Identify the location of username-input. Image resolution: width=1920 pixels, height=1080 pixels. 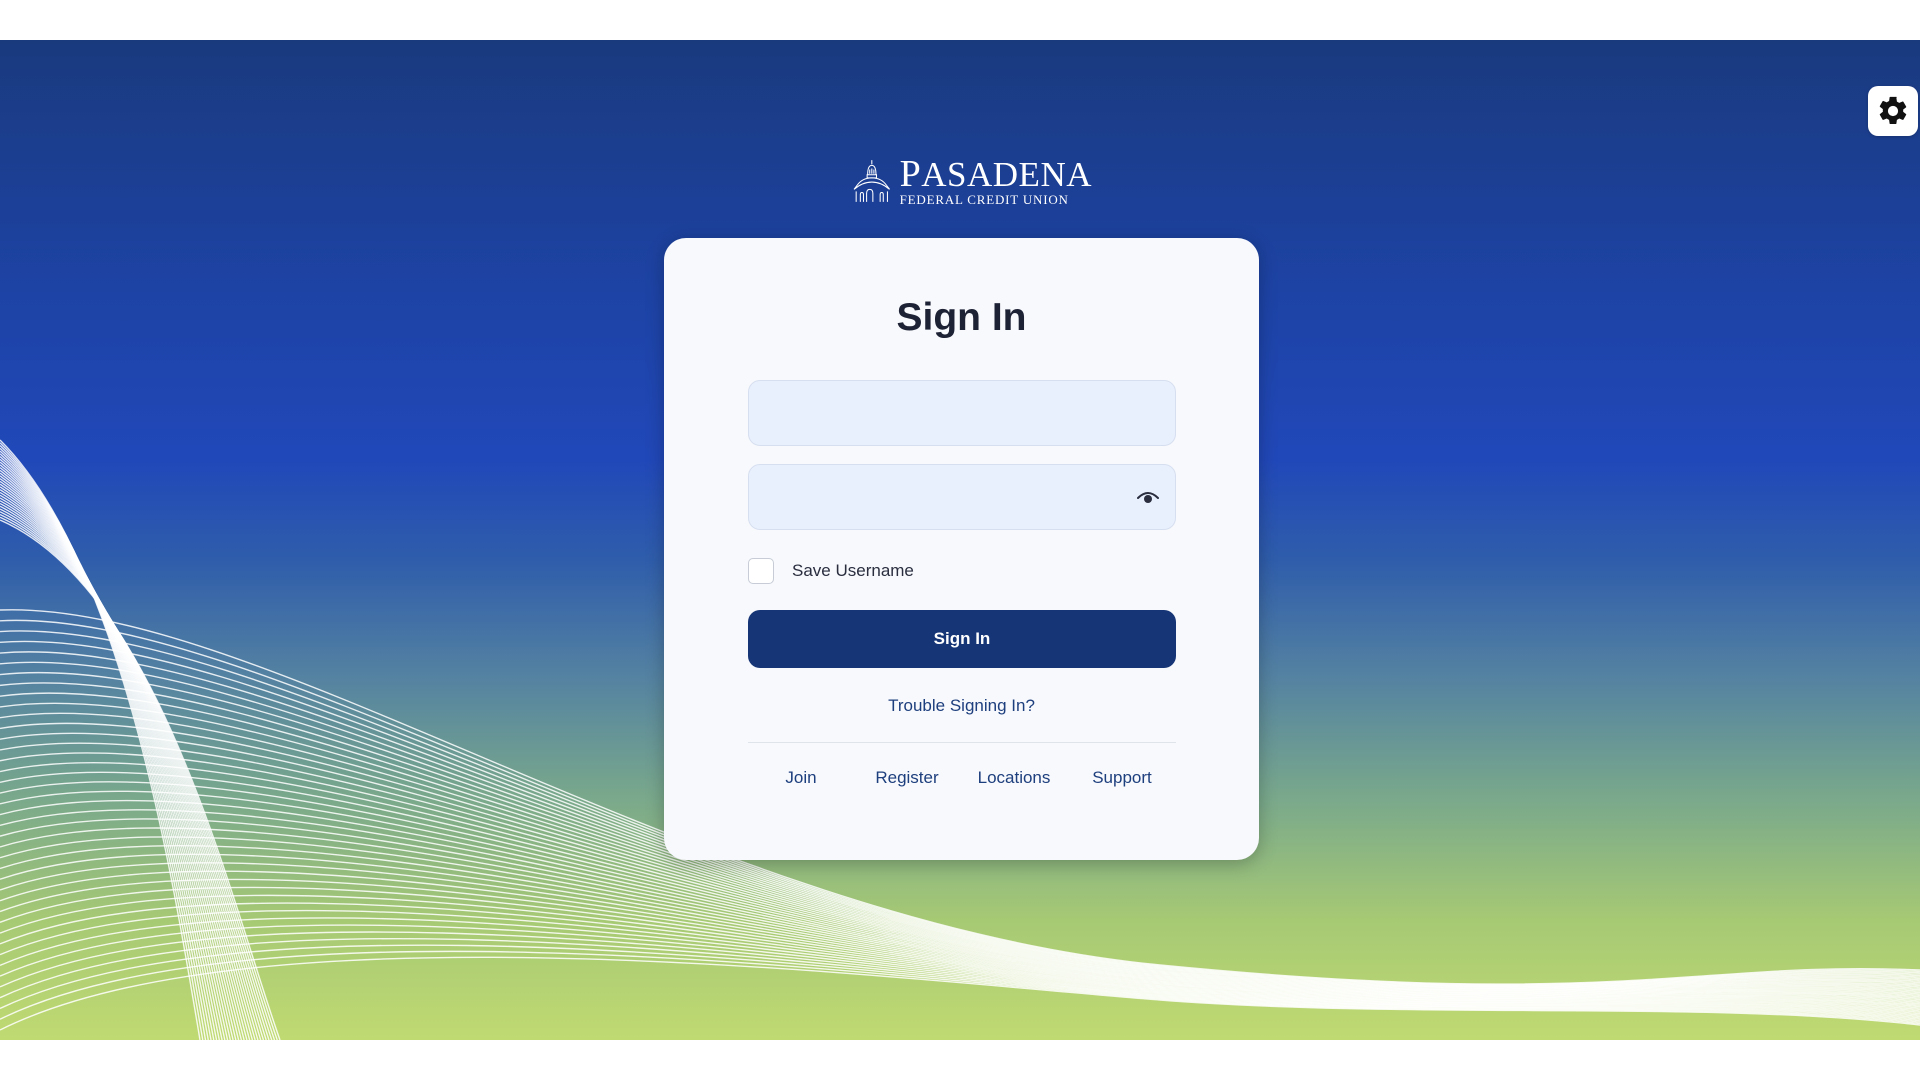
(962, 413).